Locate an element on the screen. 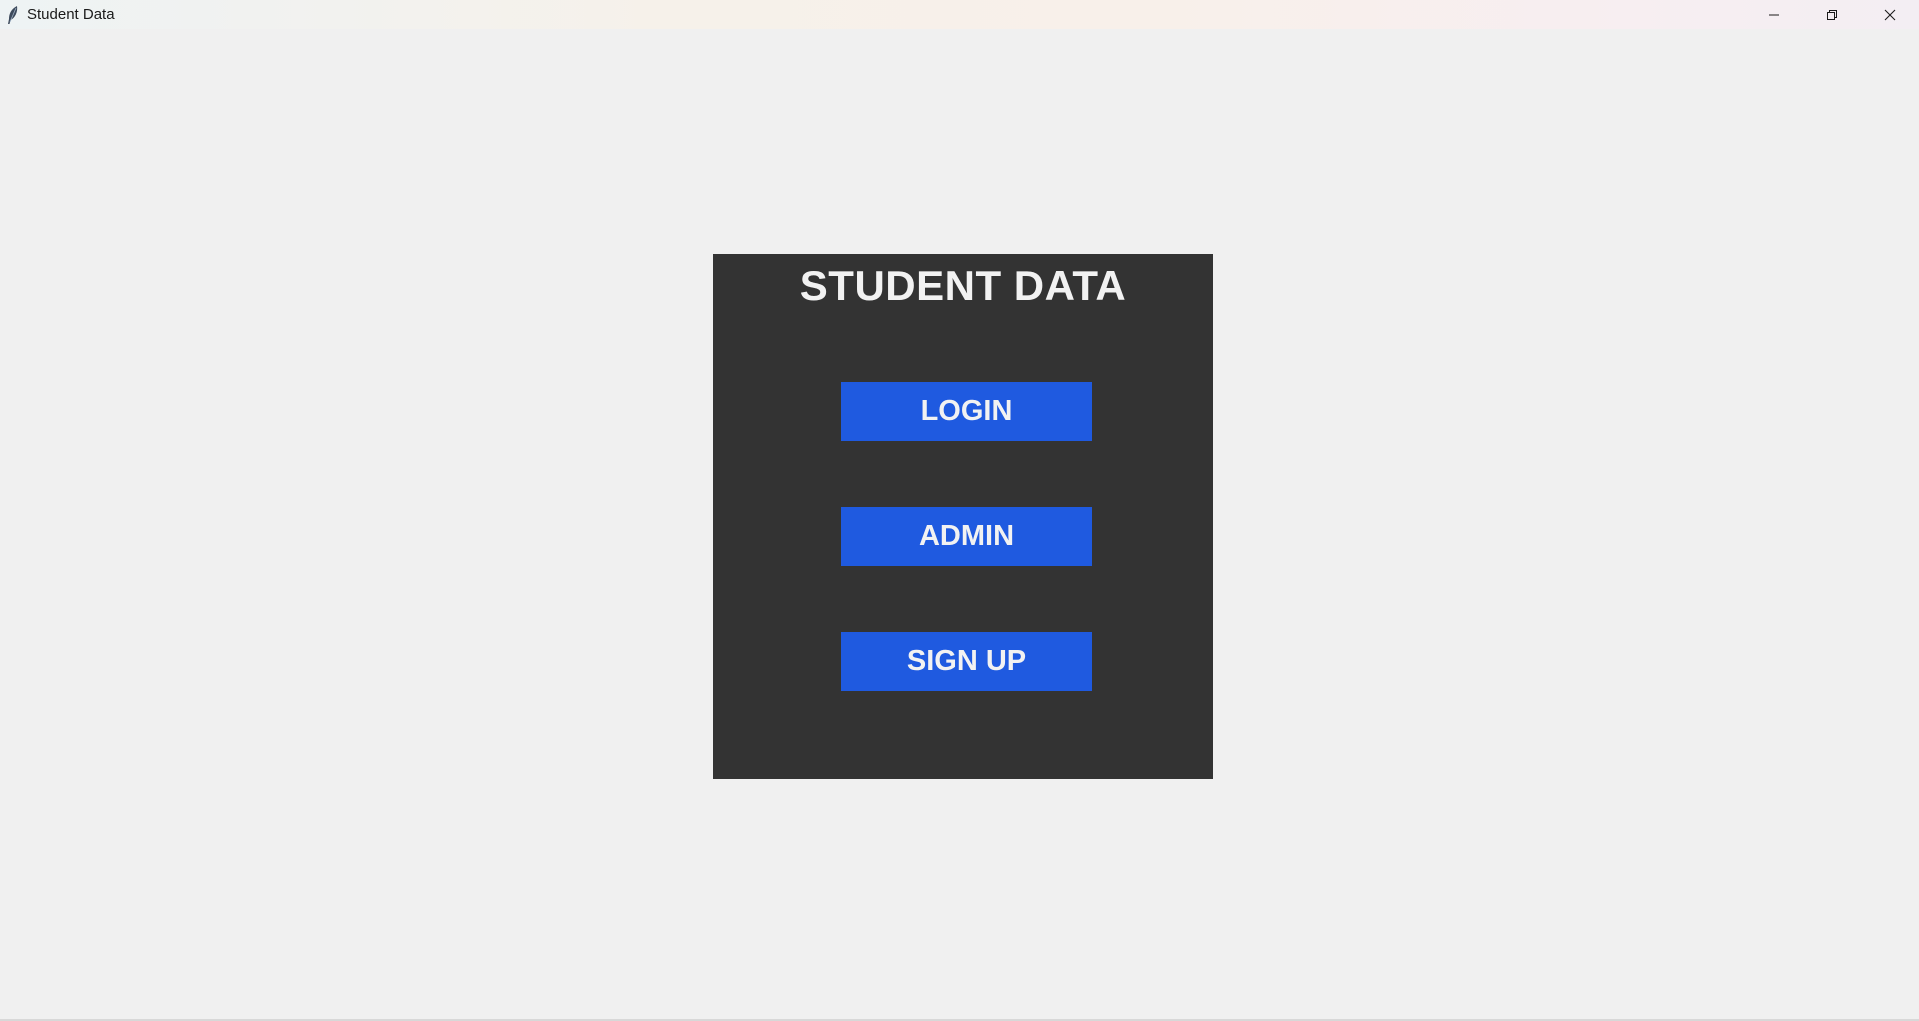 The width and height of the screenshot is (1919, 1021). close-button is located at coordinates (1890, 14).